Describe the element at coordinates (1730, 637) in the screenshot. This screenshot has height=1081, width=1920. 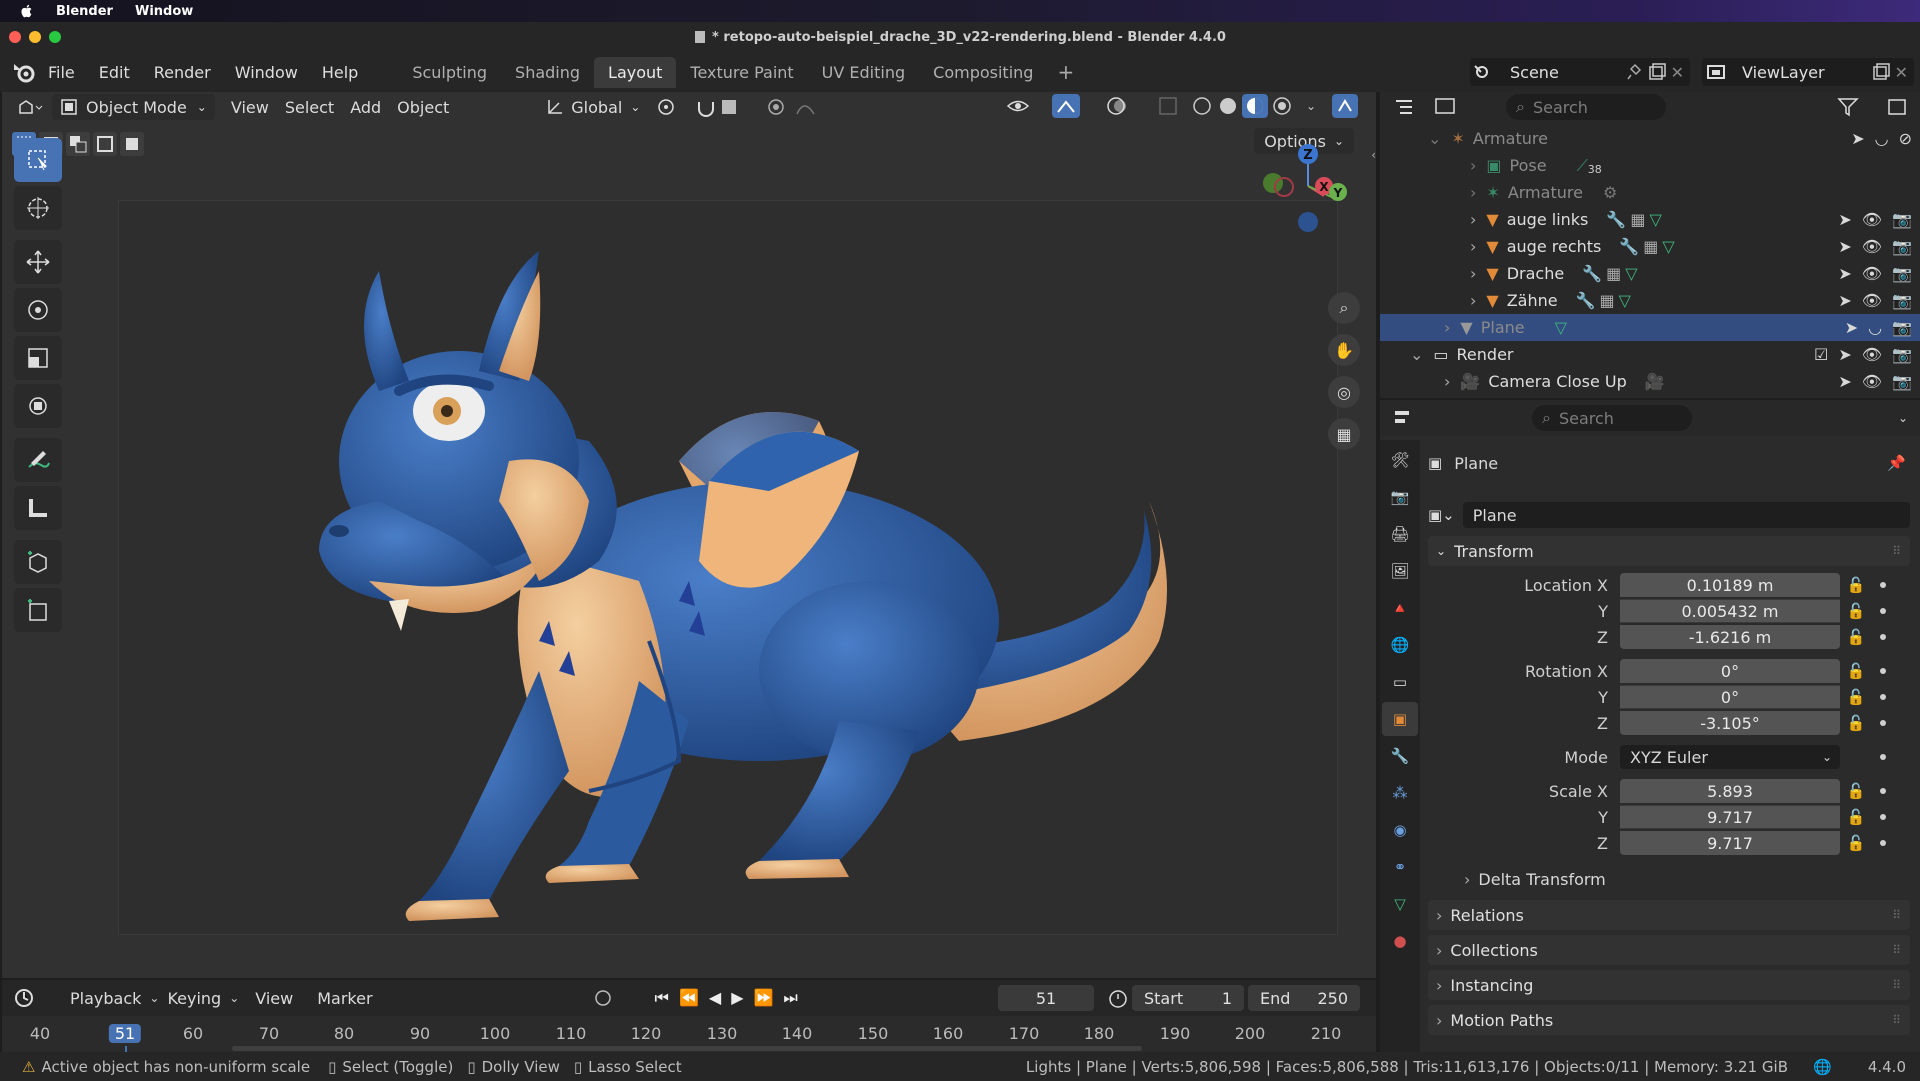
I see `location-z-field: -1.6216 m` at that location.